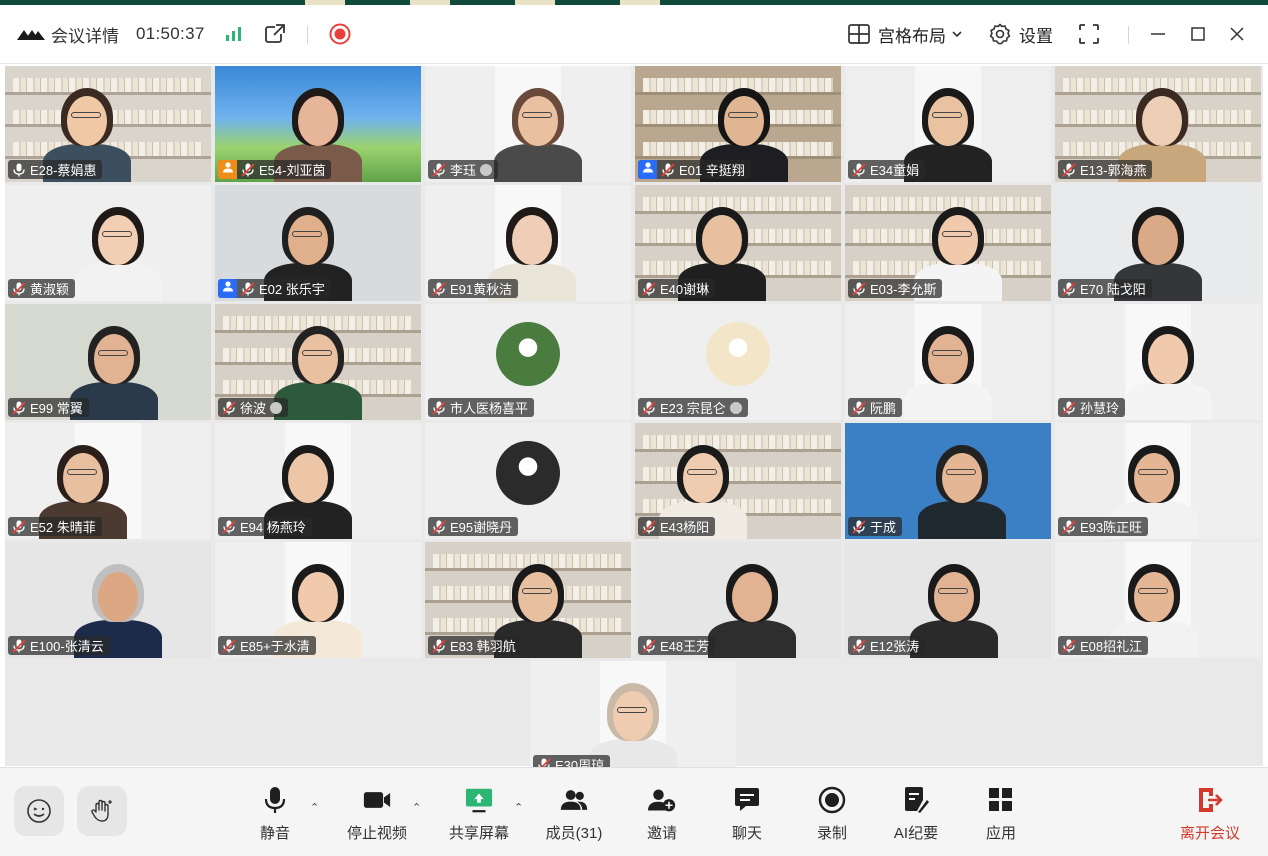 The height and width of the screenshot is (856, 1268). I want to click on video-options-chevron-icon: ⌃, so click(416, 807).